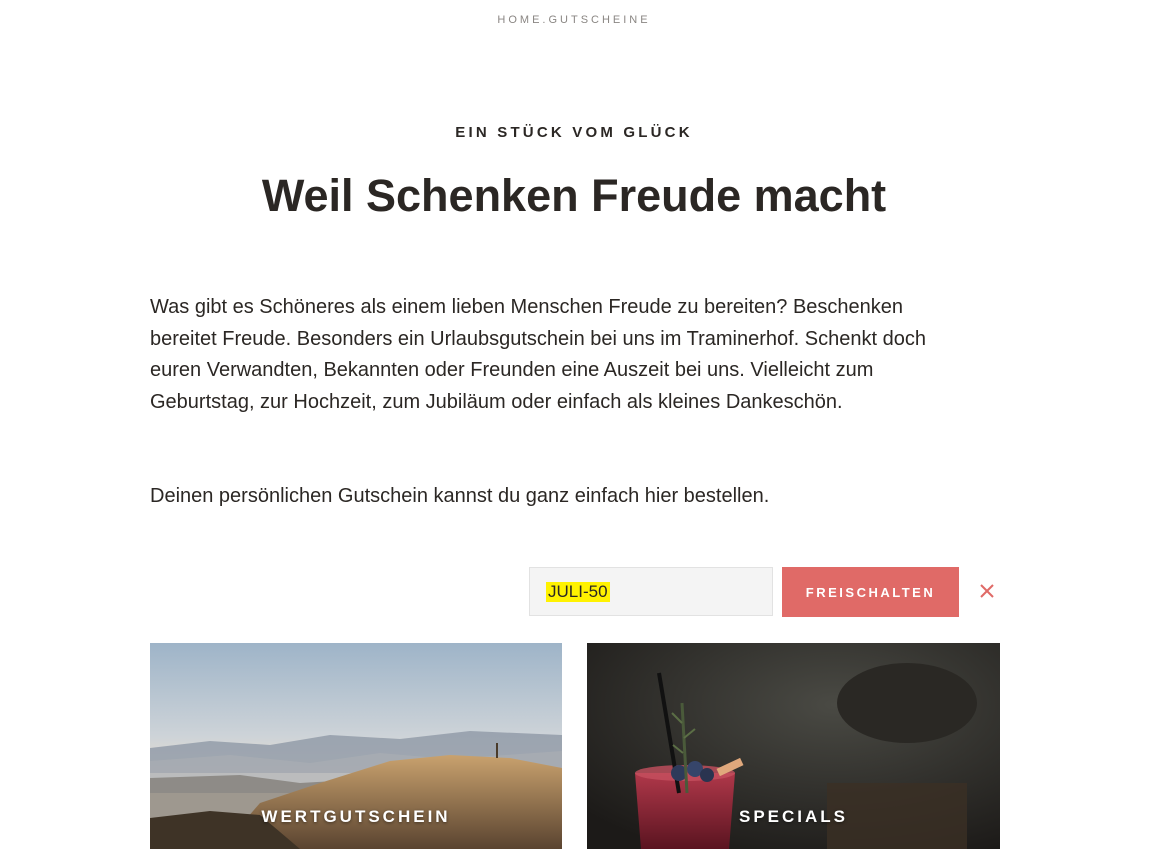  Describe the element at coordinates (599, 20) in the screenshot. I see `breadcrumb-current: GUTSCHEINE` at that location.